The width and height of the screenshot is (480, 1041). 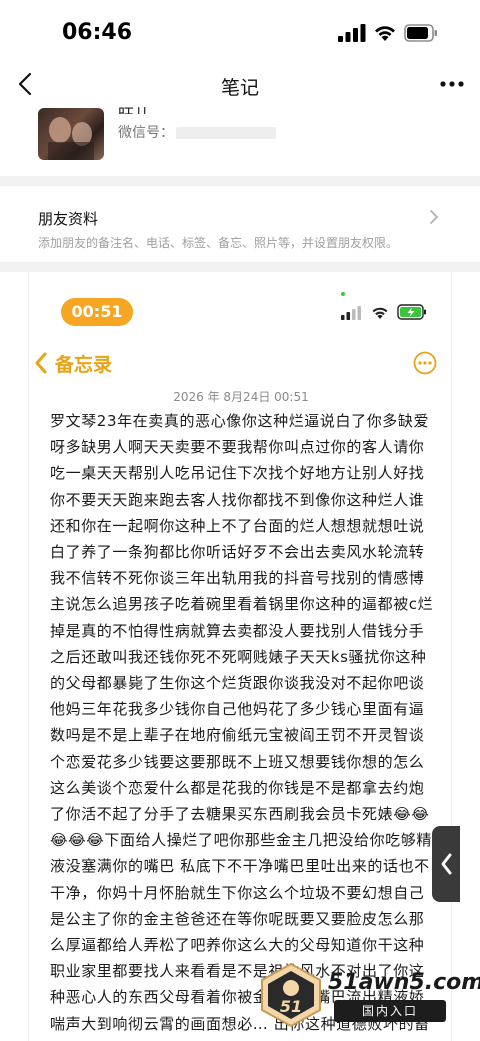 What do you see at coordinates (425, 363) in the screenshot?
I see `more-circle-icon` at bounding box center [425, 363].